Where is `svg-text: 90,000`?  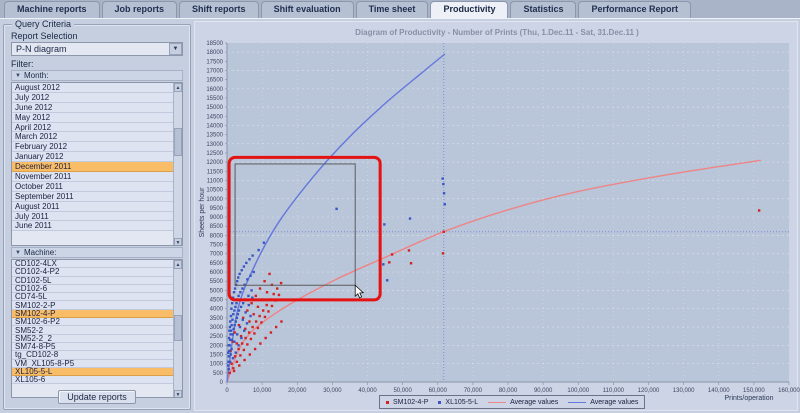 svg-text: 90,000 is located at coordinates (543, 391).